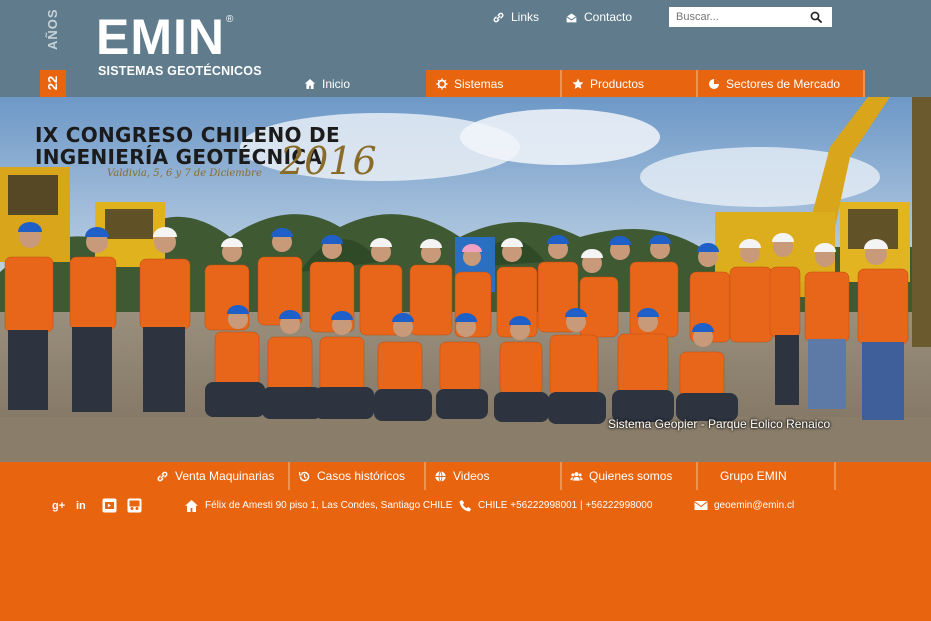 This screenshot has width=931, height=621. I want to click on nav-videos: Videos, so click(494, 476).